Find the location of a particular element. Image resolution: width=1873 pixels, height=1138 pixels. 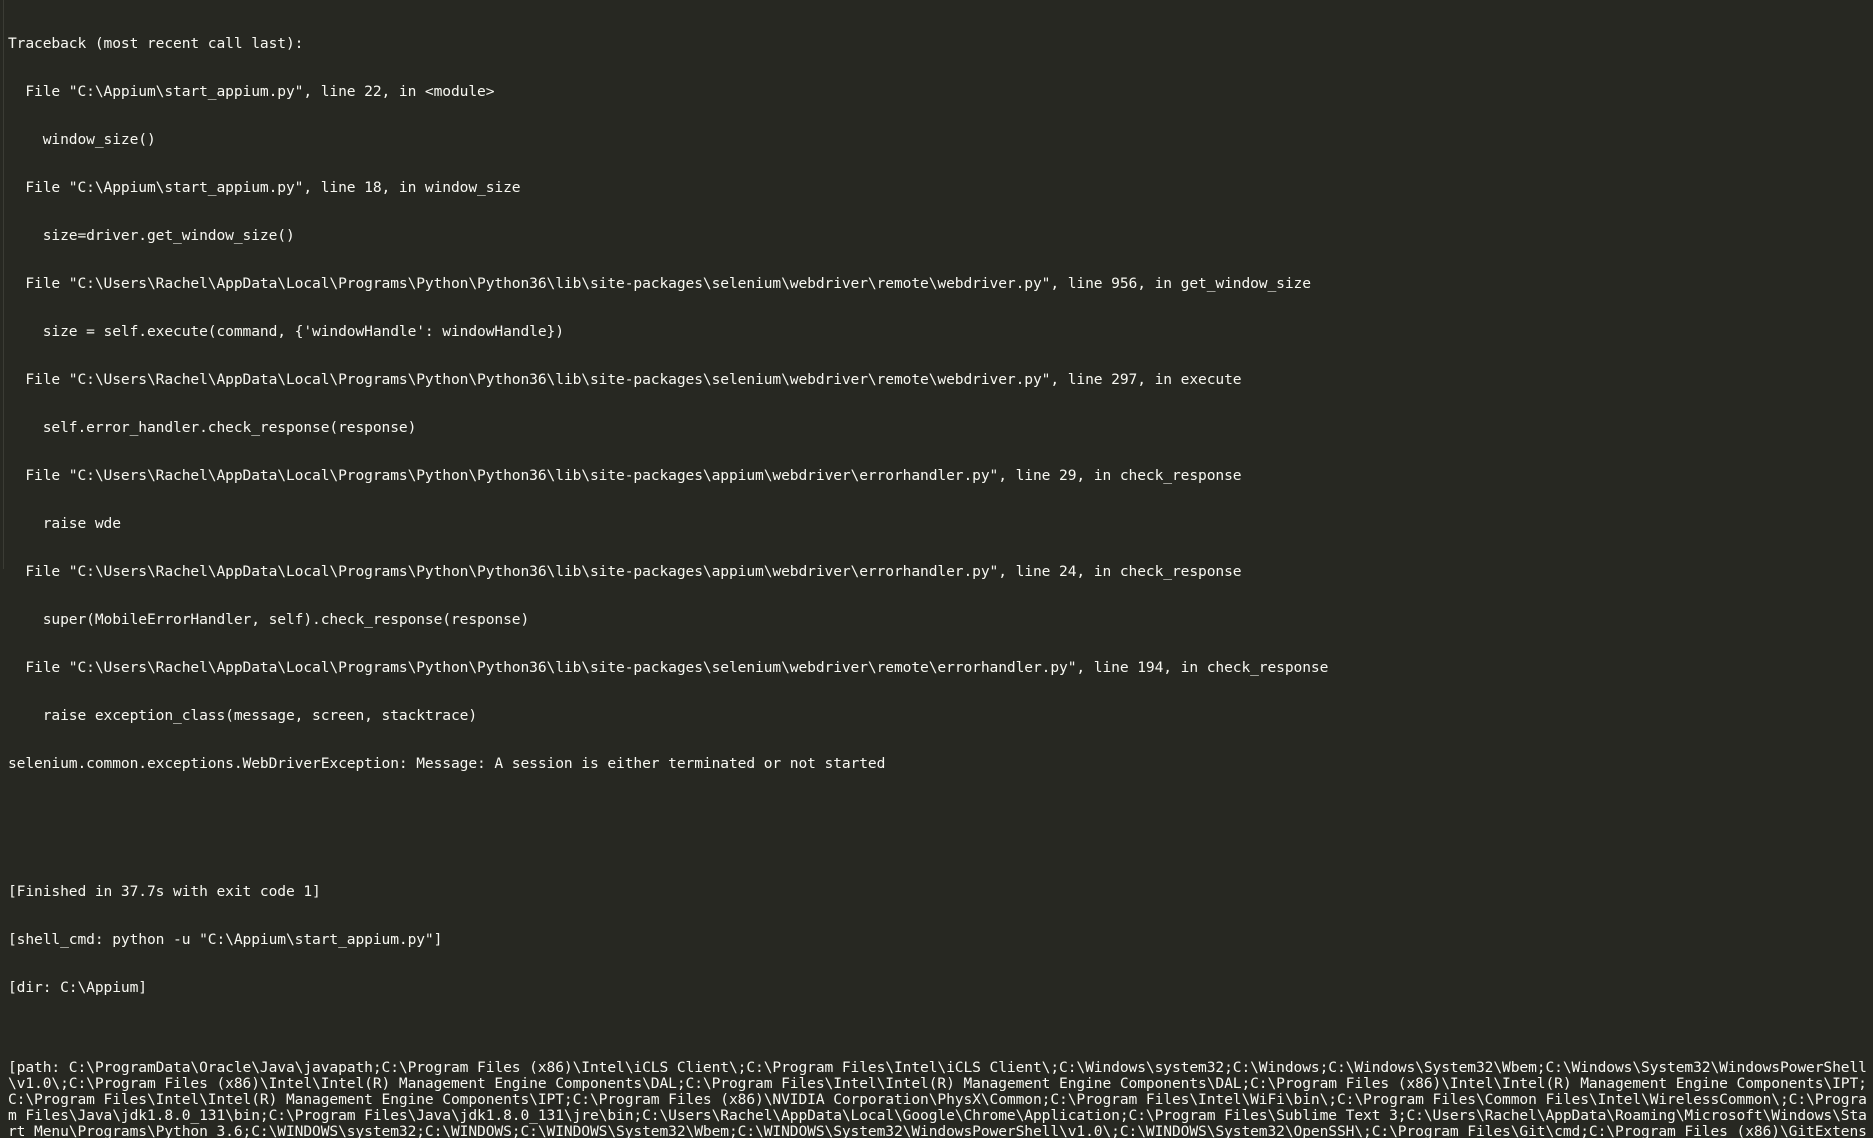

traceback-frame: raise wde is located at coordinates (64, 523).